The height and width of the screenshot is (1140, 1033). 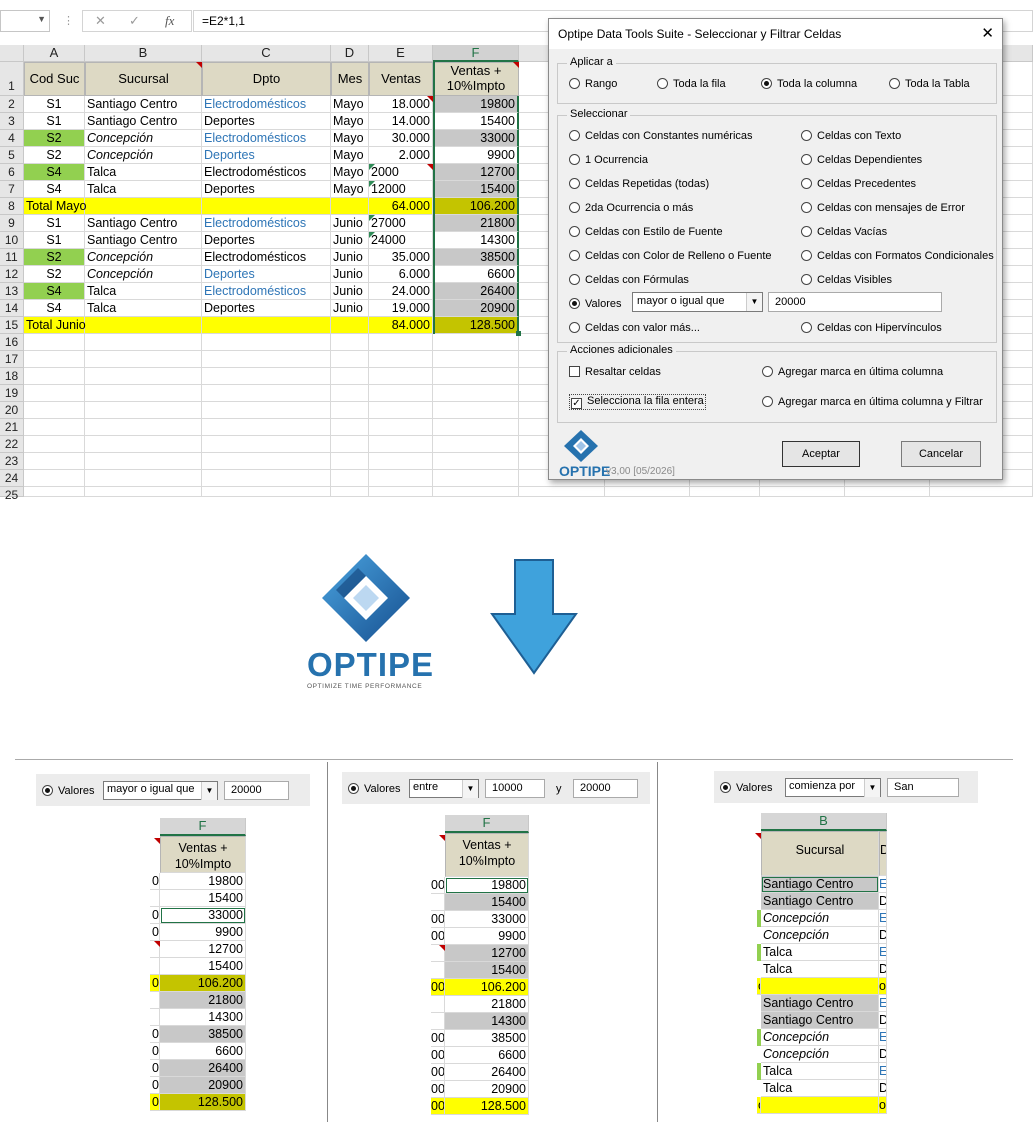 What do you see at coordinates (595, 304) in the screenshot?
I see `radio-option-left: Valores` at bounding box center [595, 304].